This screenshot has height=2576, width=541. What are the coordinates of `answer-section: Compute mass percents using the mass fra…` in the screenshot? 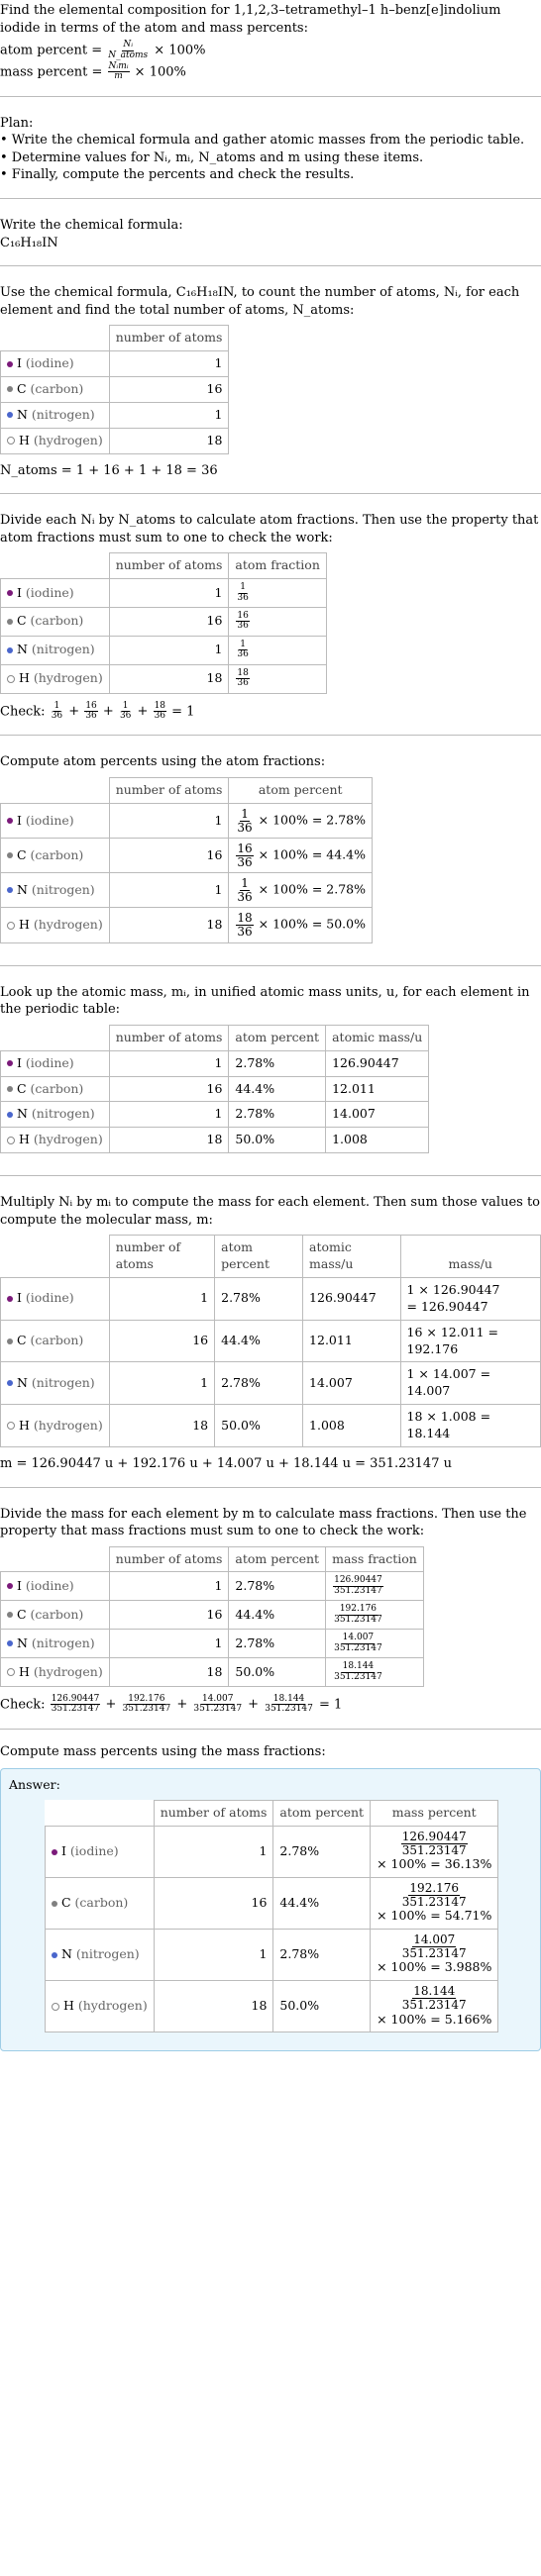 It's located at (270, 1904).